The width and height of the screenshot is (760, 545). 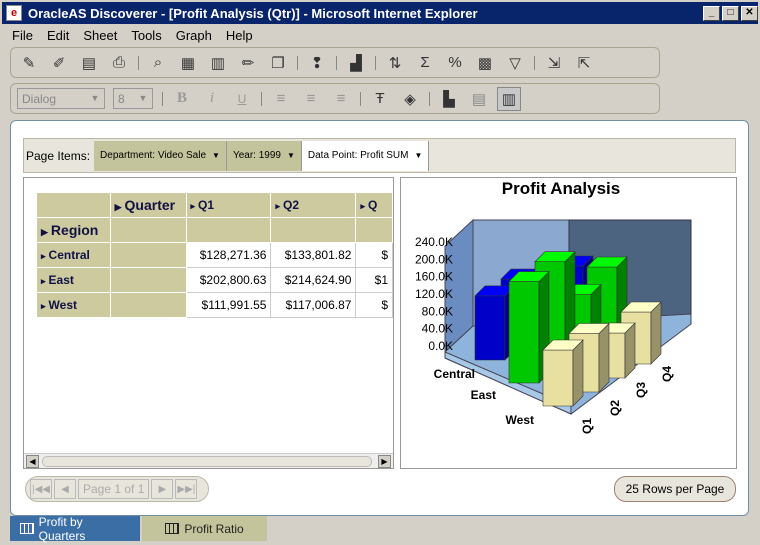 I want to click on menu-edit: Edit, so click(x=58, y=35).